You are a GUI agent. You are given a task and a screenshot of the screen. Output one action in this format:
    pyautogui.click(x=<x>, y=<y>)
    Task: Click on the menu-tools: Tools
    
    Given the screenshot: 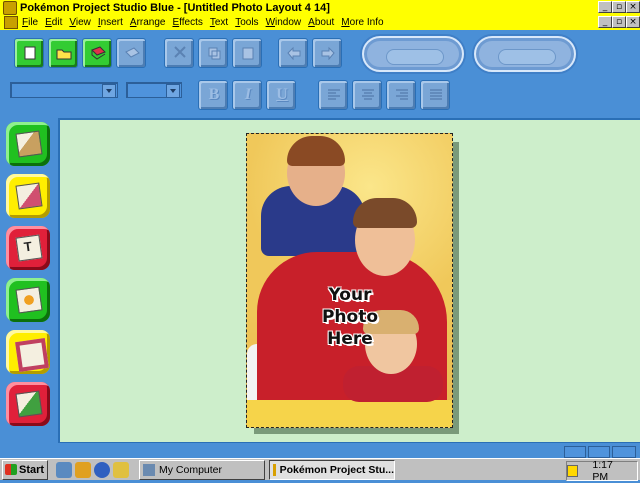 What is the action you would take?
    pyautogui.click(x=246, y=22)
    